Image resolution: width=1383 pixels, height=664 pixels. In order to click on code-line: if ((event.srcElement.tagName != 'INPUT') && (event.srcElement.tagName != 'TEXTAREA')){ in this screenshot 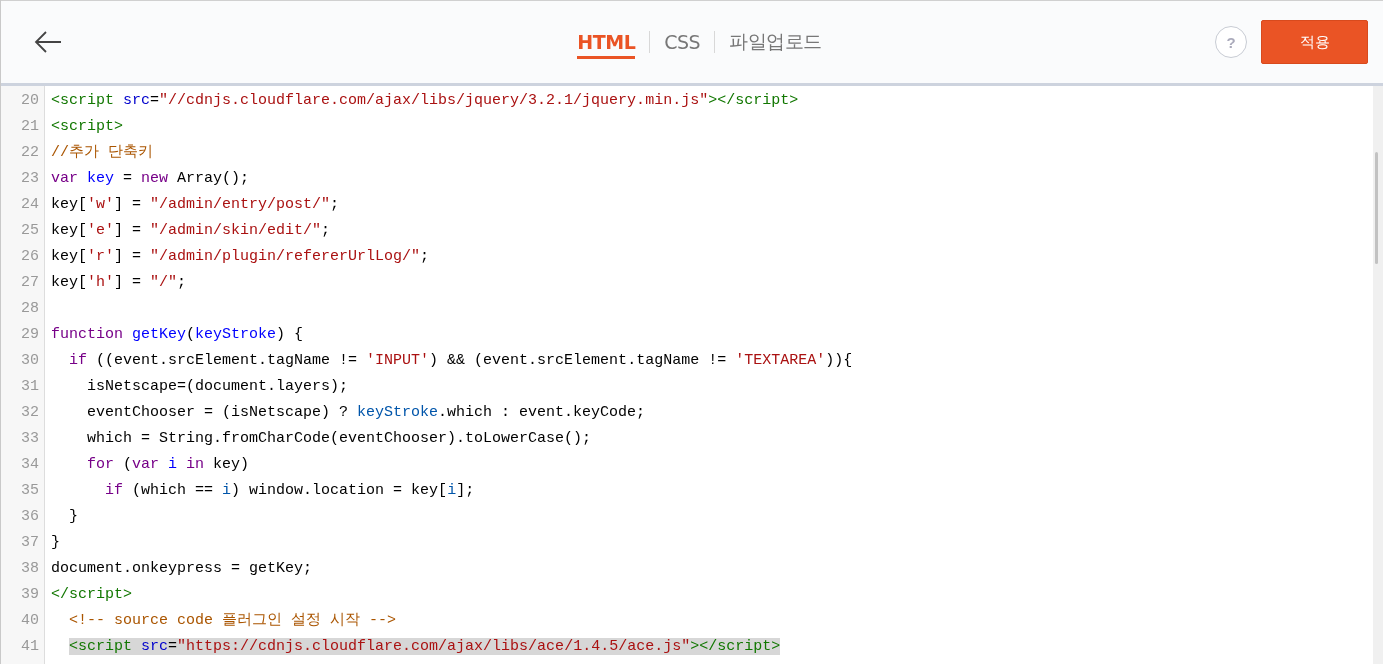, I will do `click(460, 361)`.